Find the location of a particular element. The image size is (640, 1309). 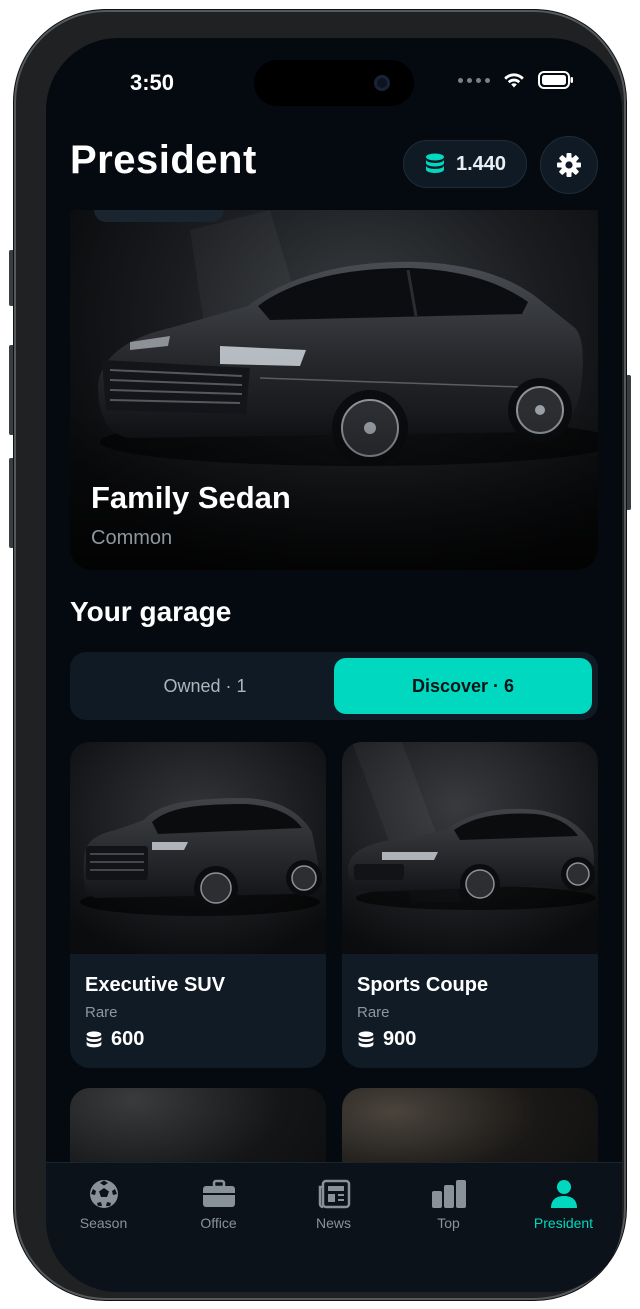

dynamic-island is located at coordinates (334, 83).